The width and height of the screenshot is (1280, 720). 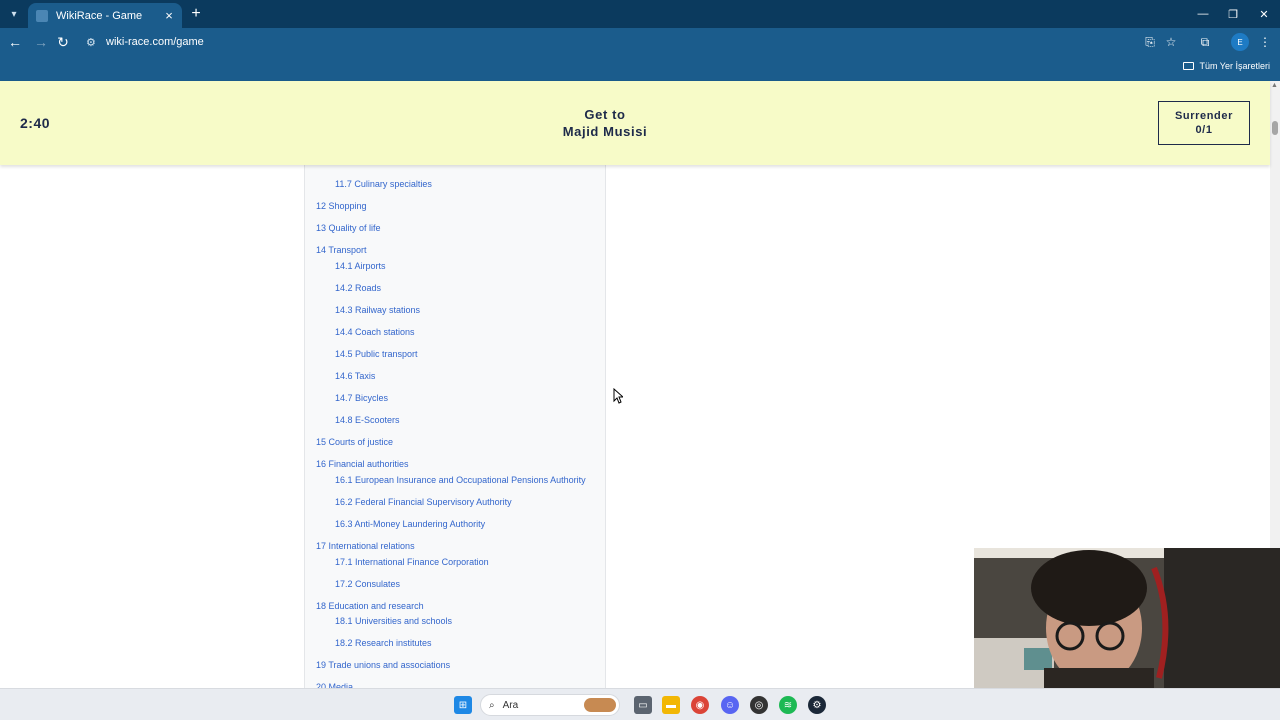 What do you see at coordinates (361, 398) in the screenshot?
I see `toc-link: 14.7 Bicycles` at bounding box center [361, 398].